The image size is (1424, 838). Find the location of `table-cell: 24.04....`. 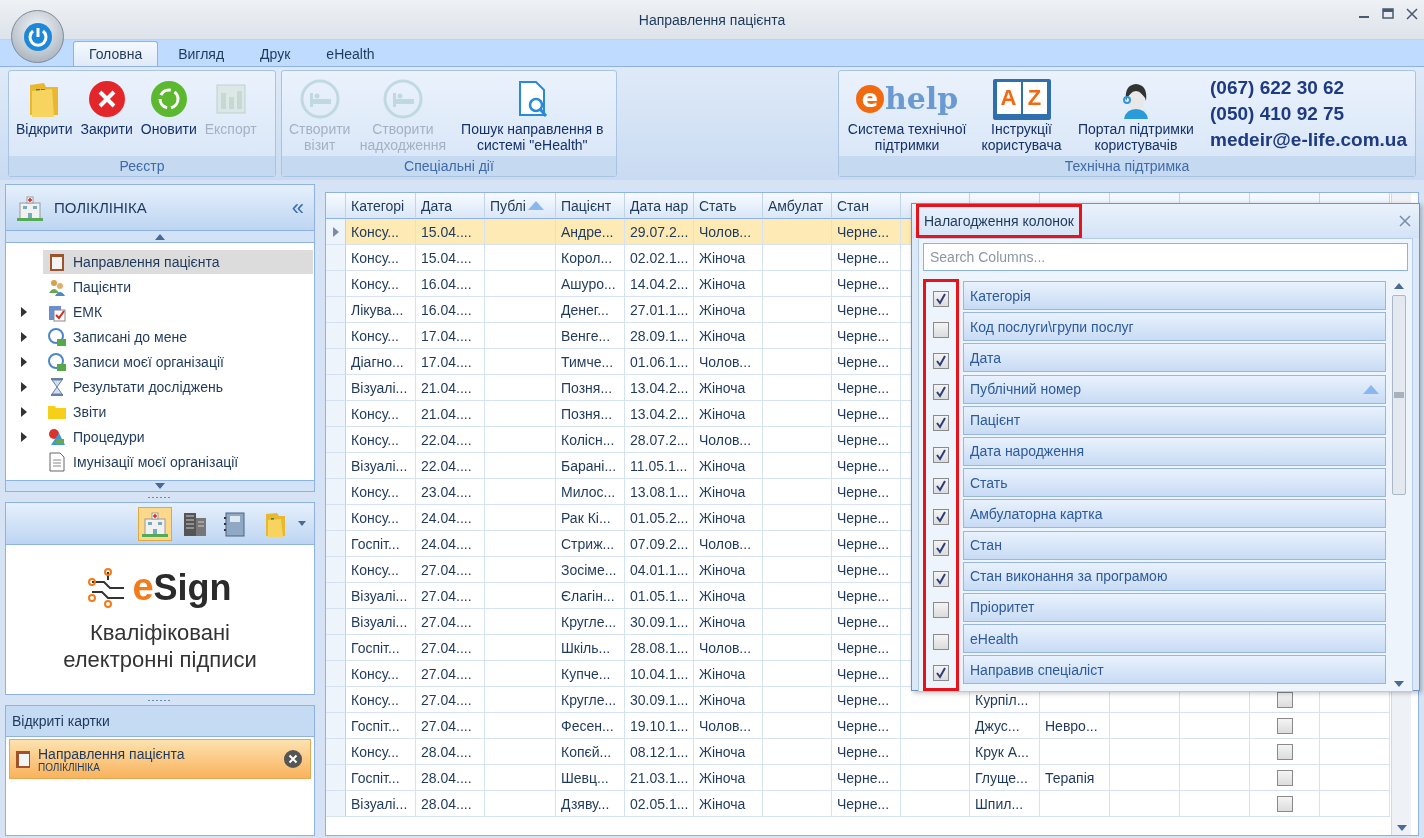

table-cell: 24.04.... is located at coordinates (450, 544).